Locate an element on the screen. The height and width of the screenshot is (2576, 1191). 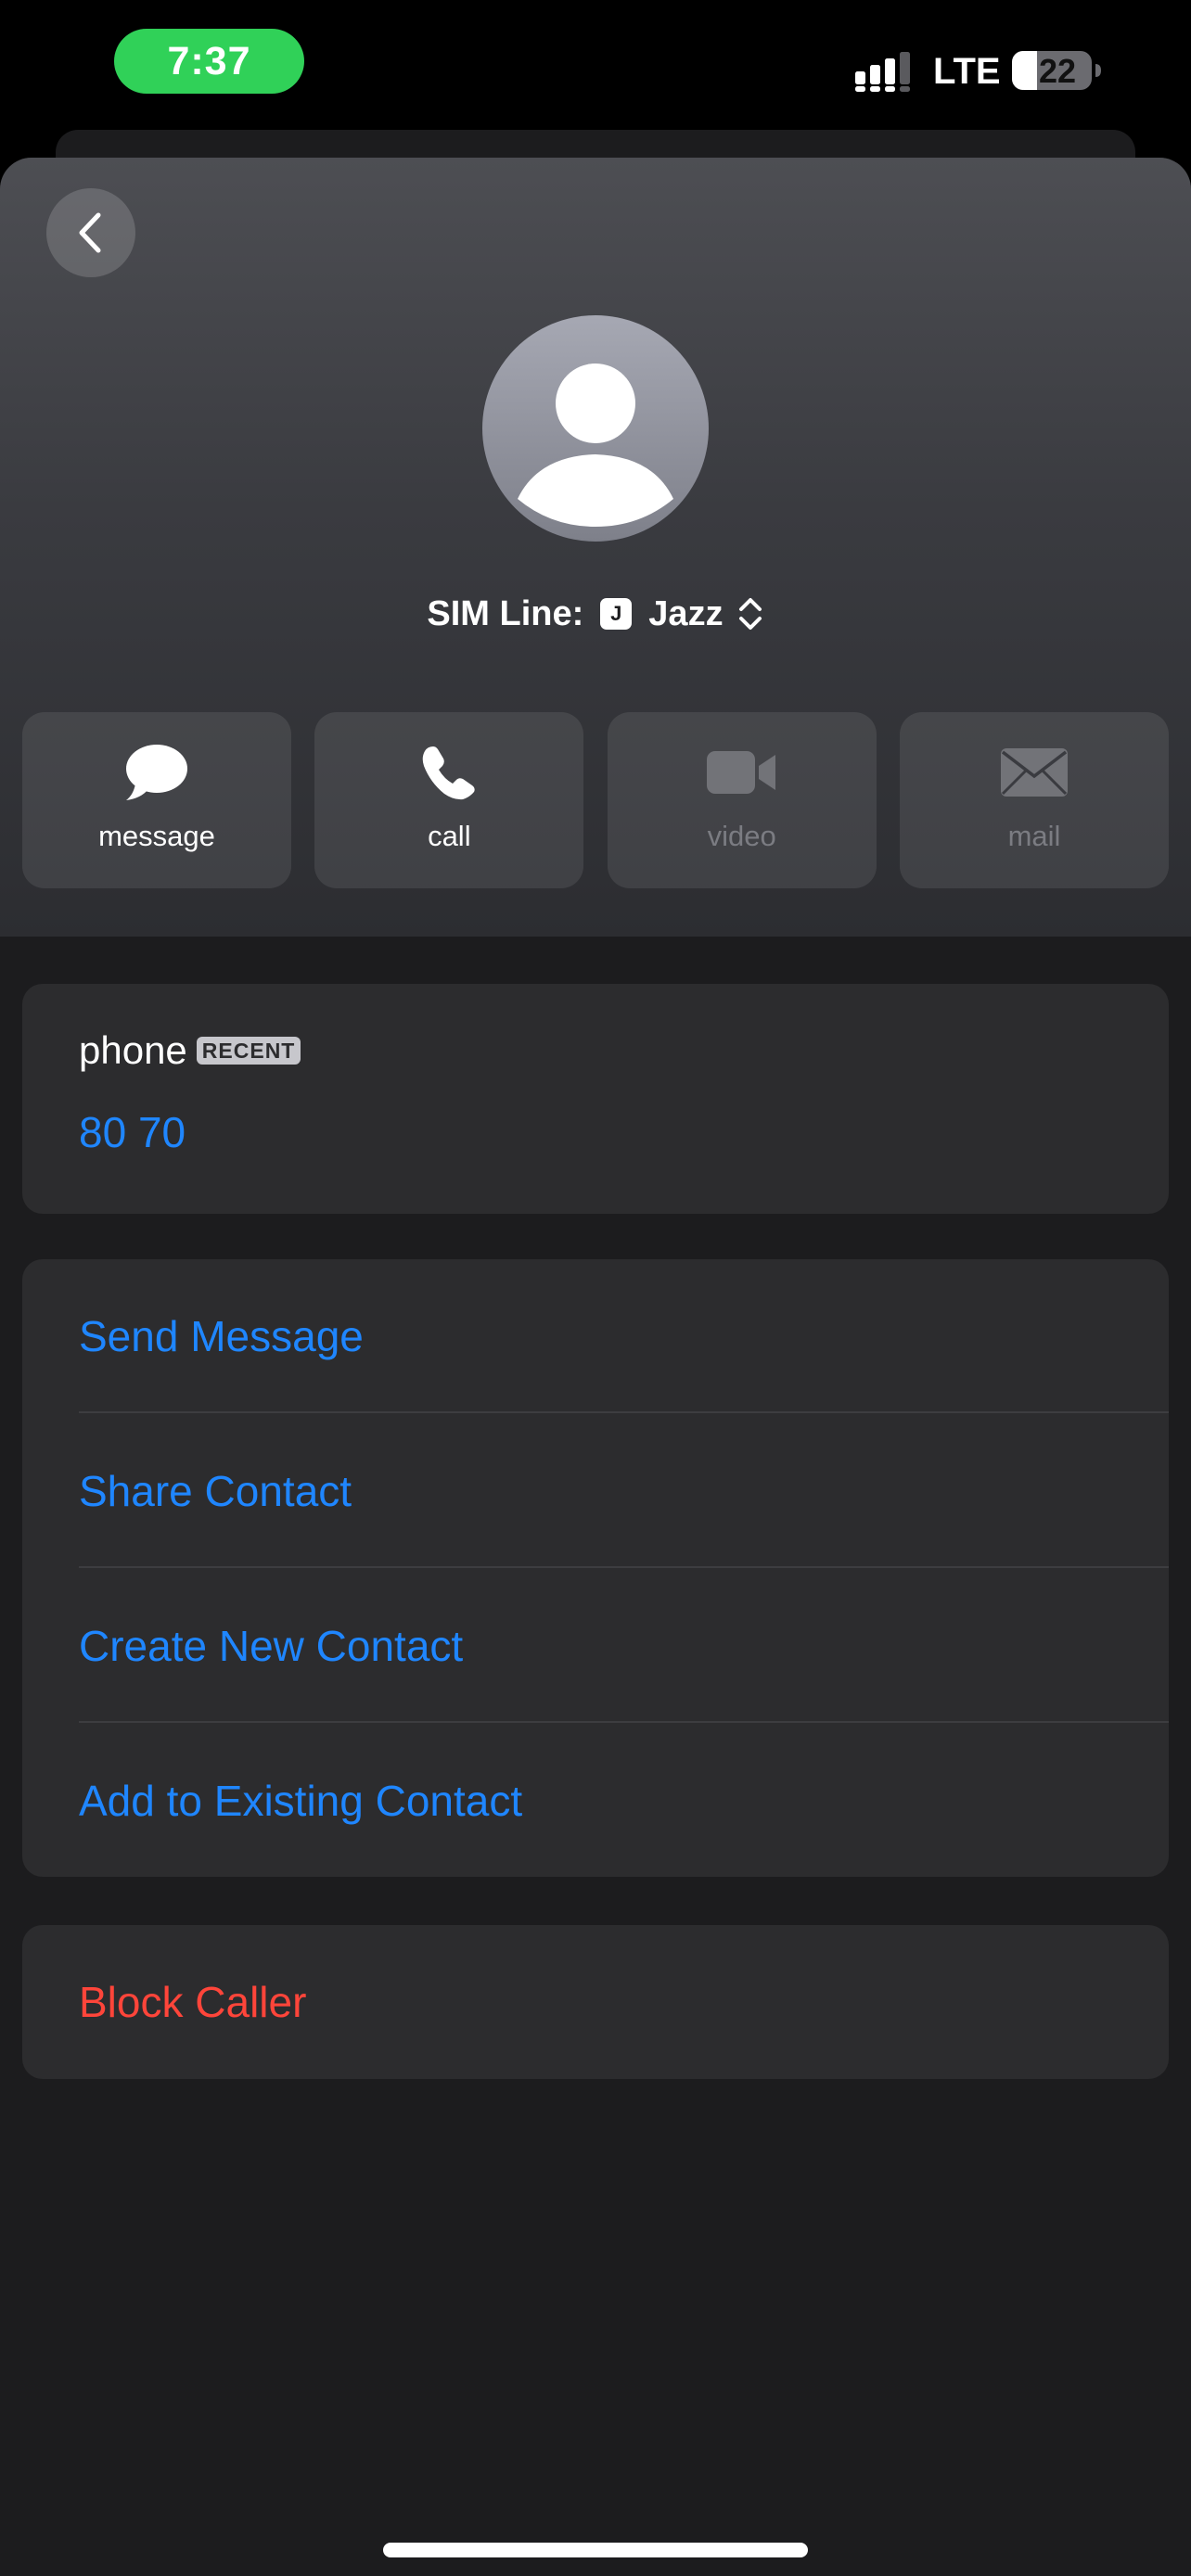
add-to-existing-contact-label: Add to Existing Contact is located at coordinates (301, 1801).